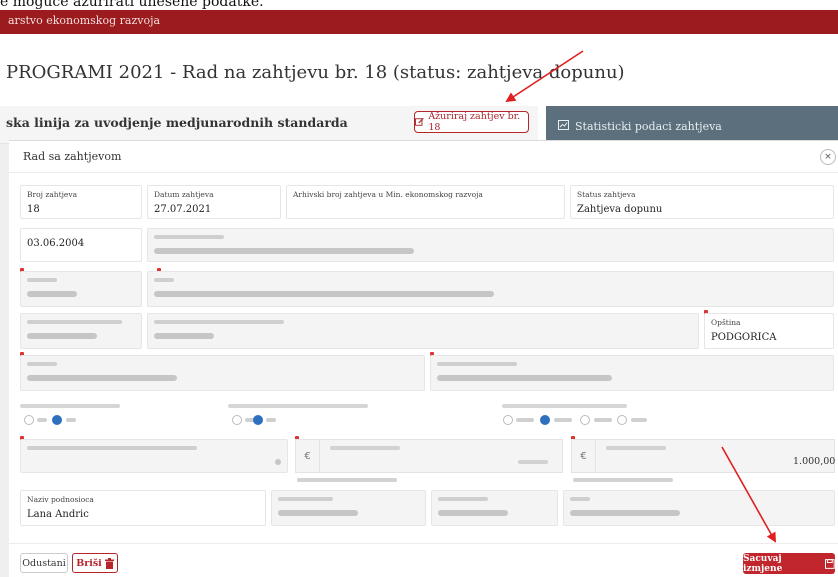  I want to click on delete-button-label: Briši, so click(89, 563).